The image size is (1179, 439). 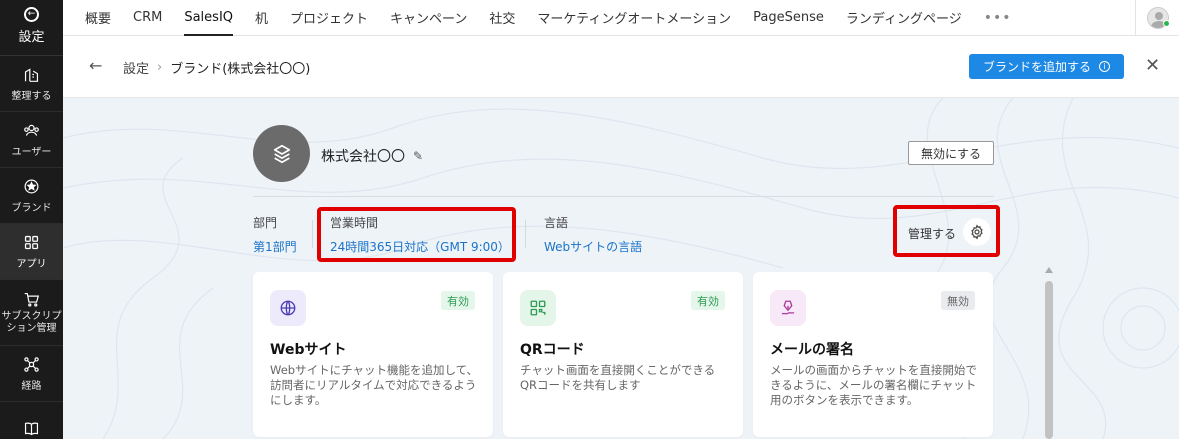 What do you see at coordinates (593, 246) in the screenshot?
I see `language-link: Webサイトの言語` at bounding box center [593, 246].